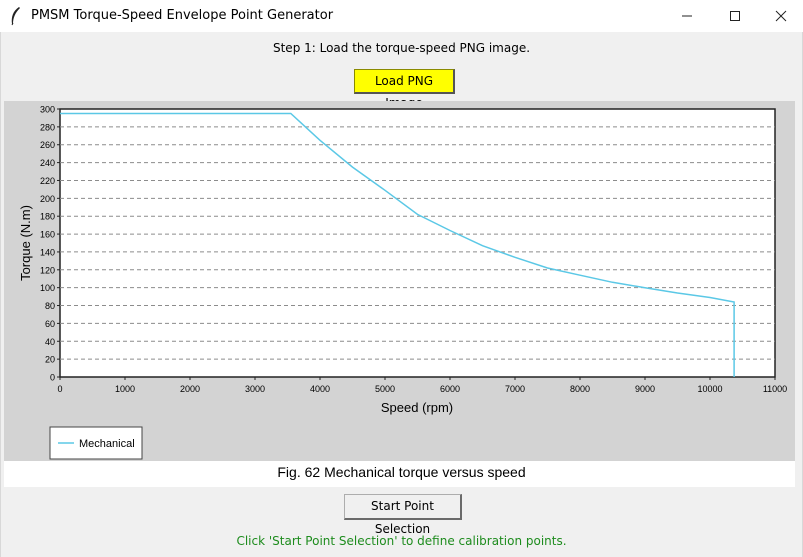 The image size is (803, 557). I want to click on figure-caption: Fig. 62 Mechanical torque versus speed, so click(401, 472).